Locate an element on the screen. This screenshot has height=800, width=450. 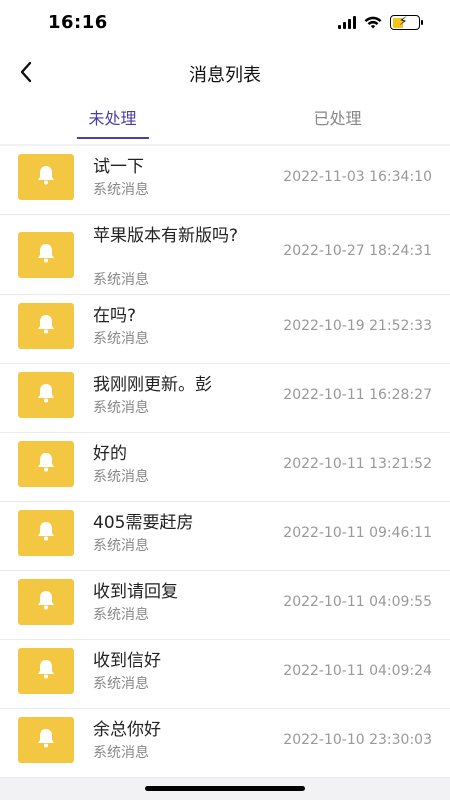
tab-underline is located at coordinates (112, 138).